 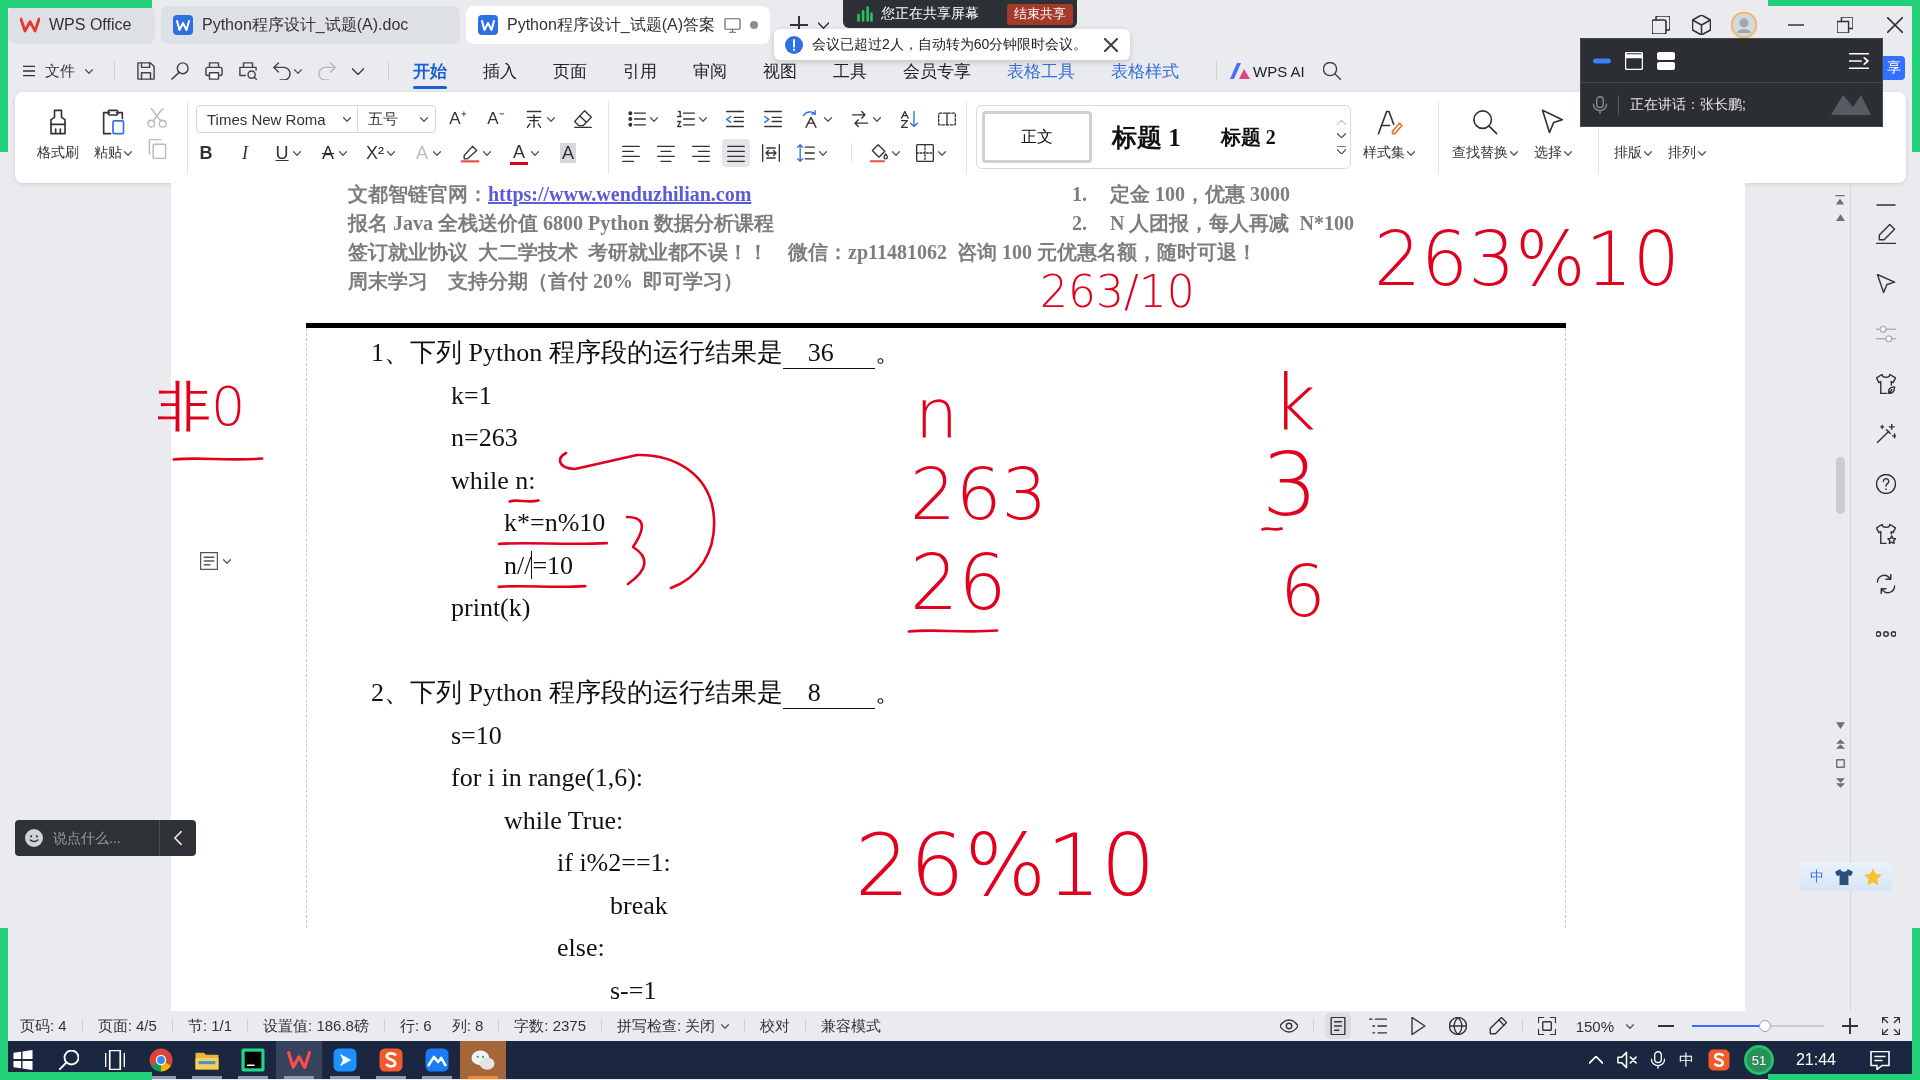 What do you see at coordinates (620, 194) in the screenshot?
I see `website-link: https://www.wenduzhilian.com` at bounding box center [620, 194].